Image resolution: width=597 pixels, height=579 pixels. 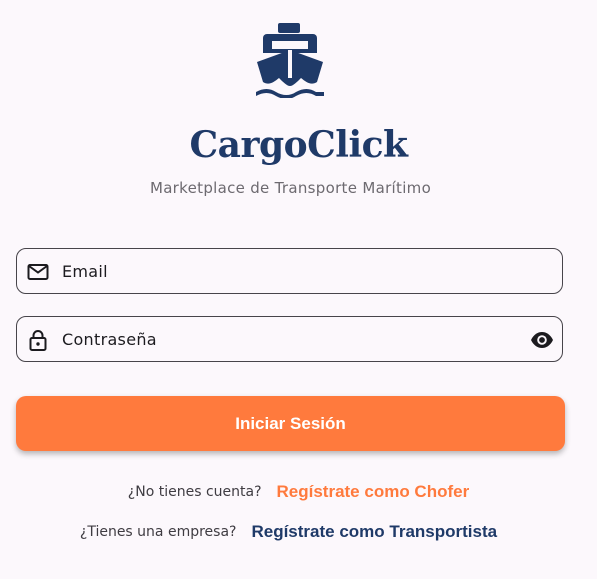 What do you see at coordinates (374, 532) in the screenshot?
I see `register-carrier-link: Regístrate como Transportista` at bounding box center [374, 532].